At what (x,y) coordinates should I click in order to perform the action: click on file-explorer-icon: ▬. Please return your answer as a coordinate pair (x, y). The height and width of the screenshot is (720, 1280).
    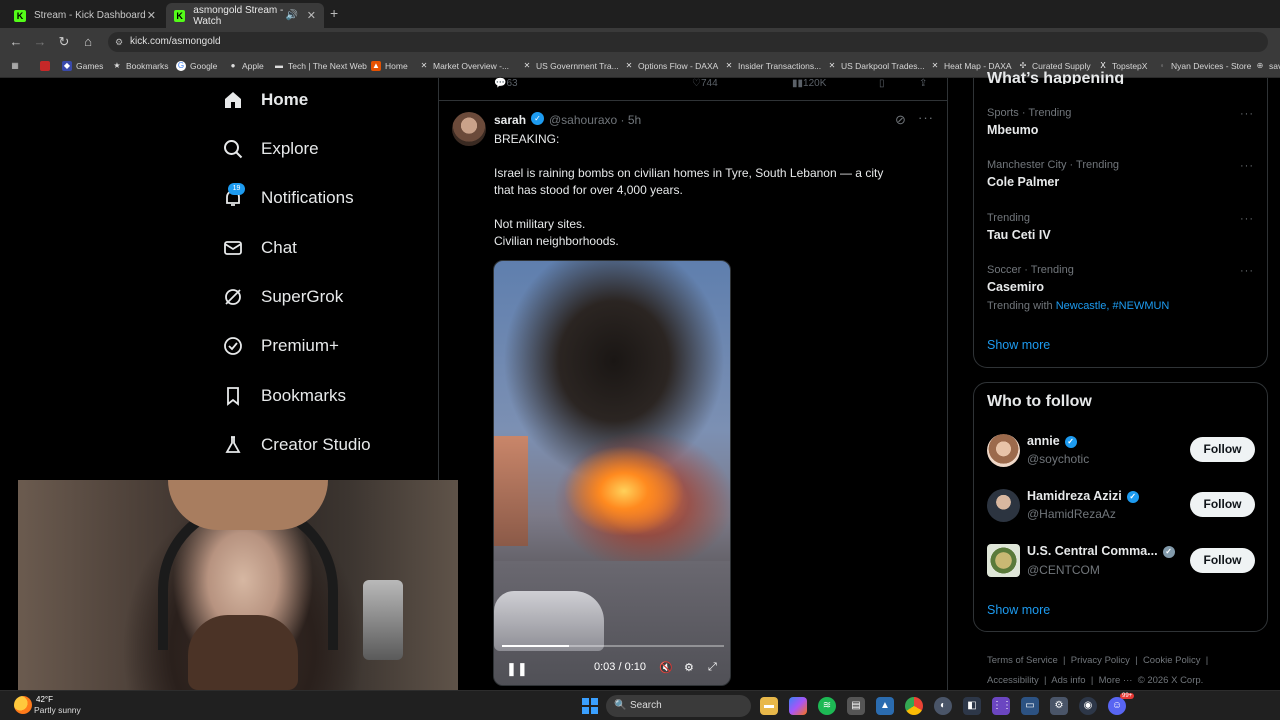
    Looking at the image, I should click on (769, 706).